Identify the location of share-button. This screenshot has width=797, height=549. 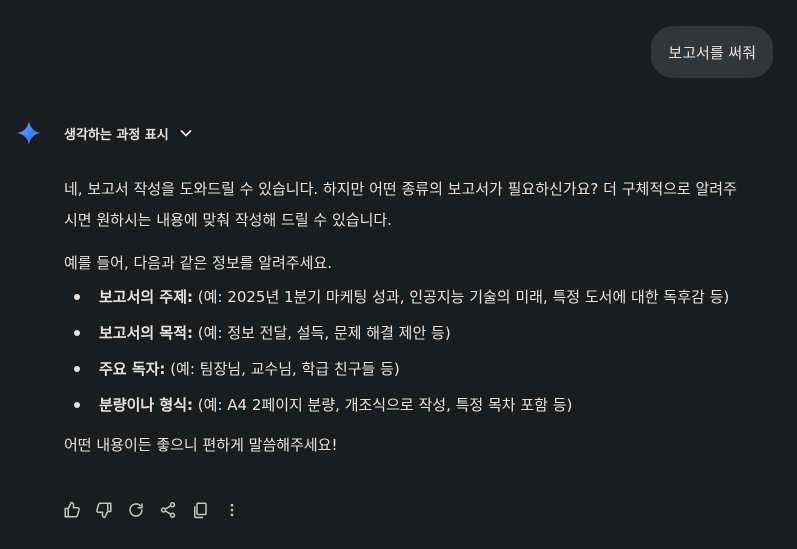
(168, 510).